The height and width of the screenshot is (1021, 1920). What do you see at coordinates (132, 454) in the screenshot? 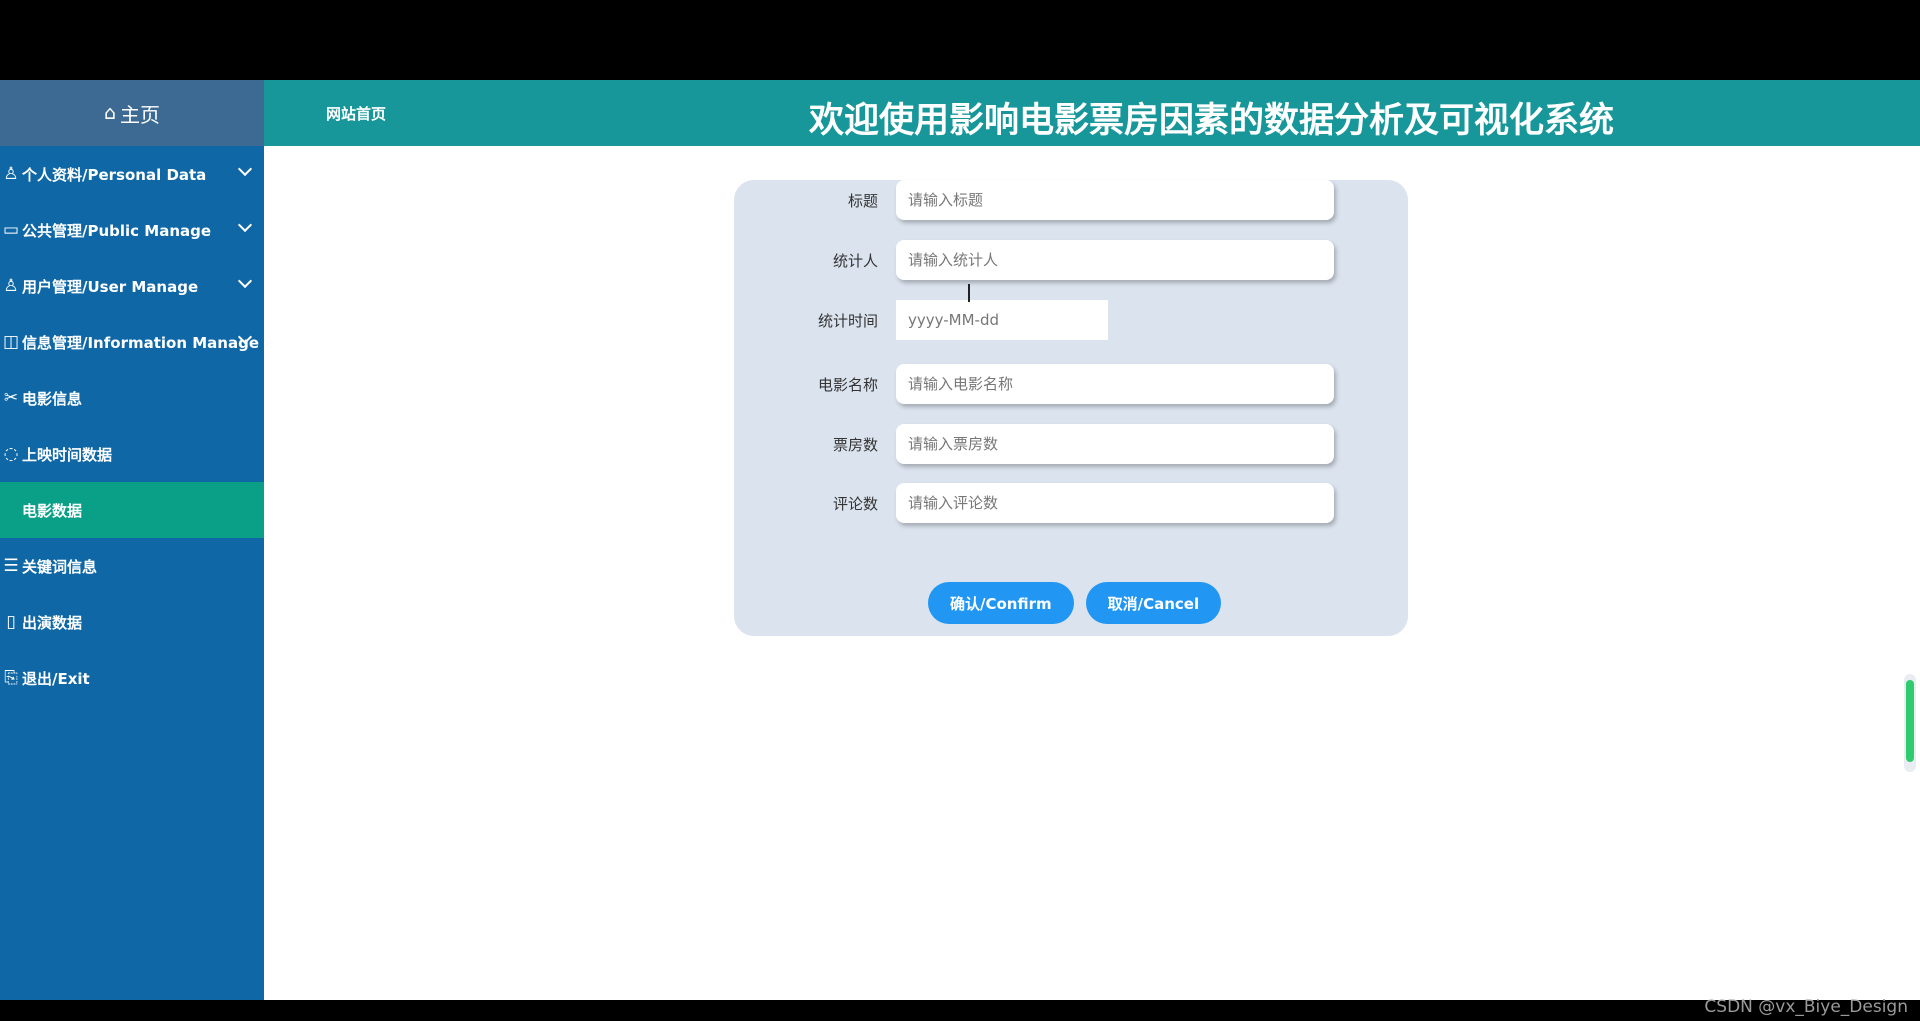
I see `sidebar-item-release-time-data: ◌ 上映时间数据` at bounding box center [132, 454].